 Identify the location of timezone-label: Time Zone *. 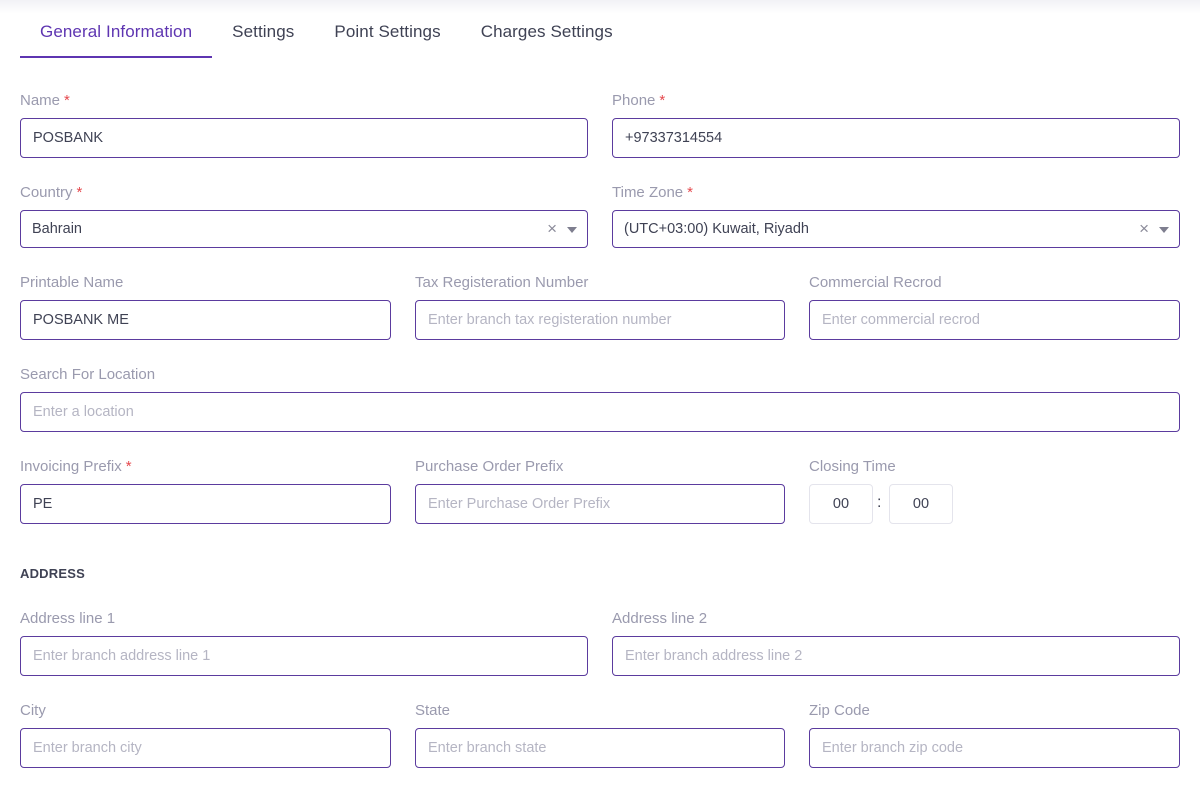
(652, 192).